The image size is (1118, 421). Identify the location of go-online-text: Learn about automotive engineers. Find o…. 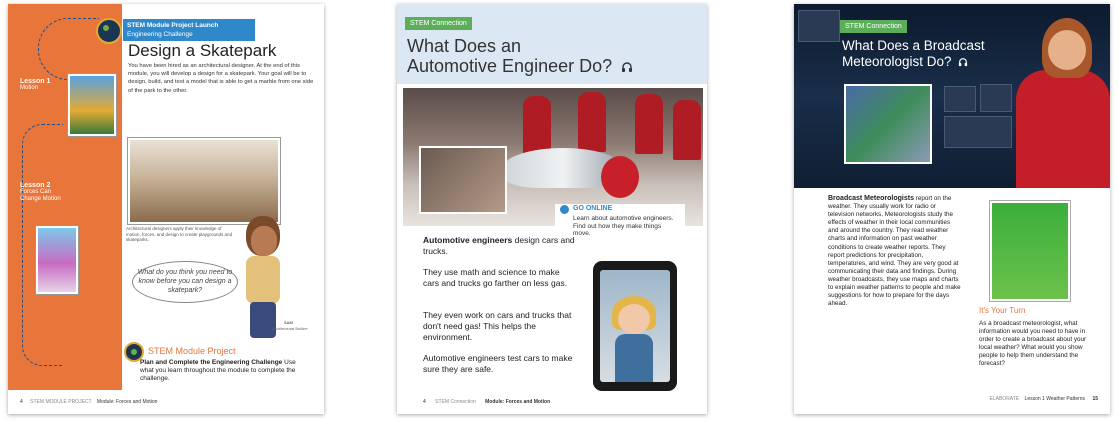
(623, 226).